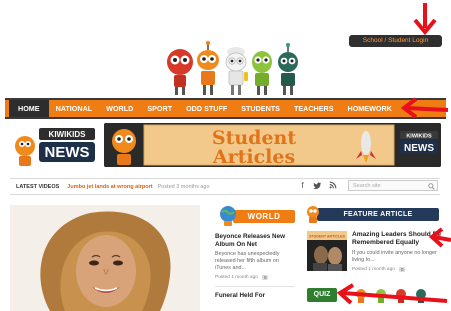 The image size is (451, 311). I want to click on latest-videos-label: LATEST VIDEOS, so click(38, 186).